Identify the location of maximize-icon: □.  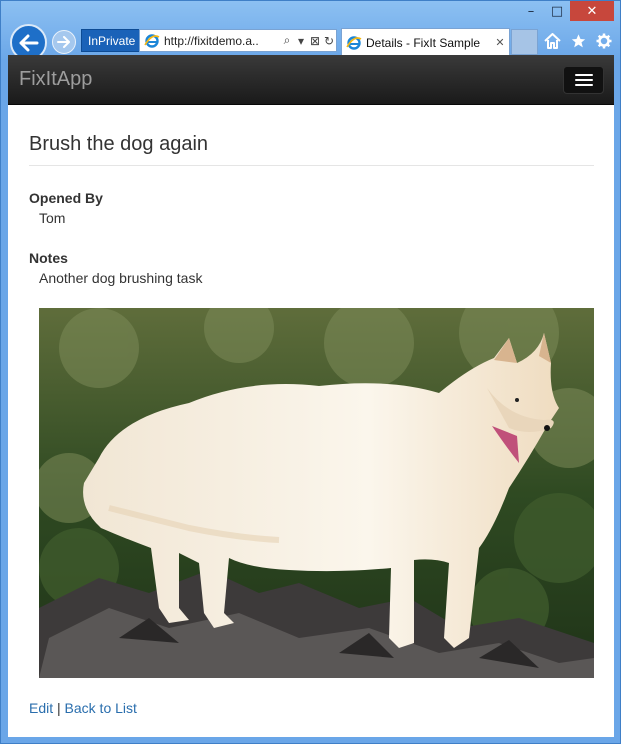
(557, 11).